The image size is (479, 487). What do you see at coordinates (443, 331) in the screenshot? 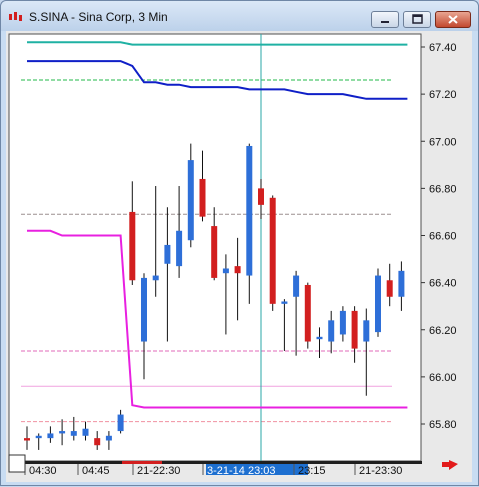
I see `y-tick-label: 66.20` at bounding box center [443, 331].